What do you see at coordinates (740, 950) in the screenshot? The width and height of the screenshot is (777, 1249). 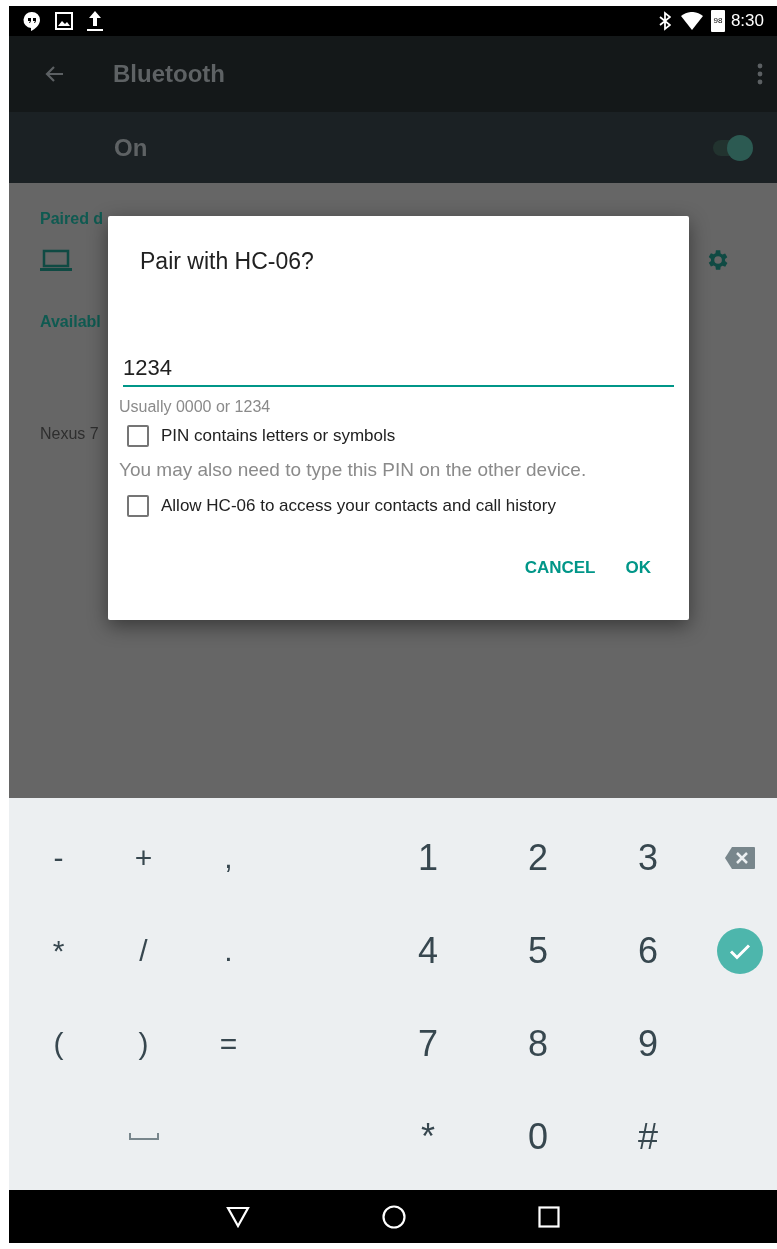 I see `check-icon` at bounding box center [740, 950].